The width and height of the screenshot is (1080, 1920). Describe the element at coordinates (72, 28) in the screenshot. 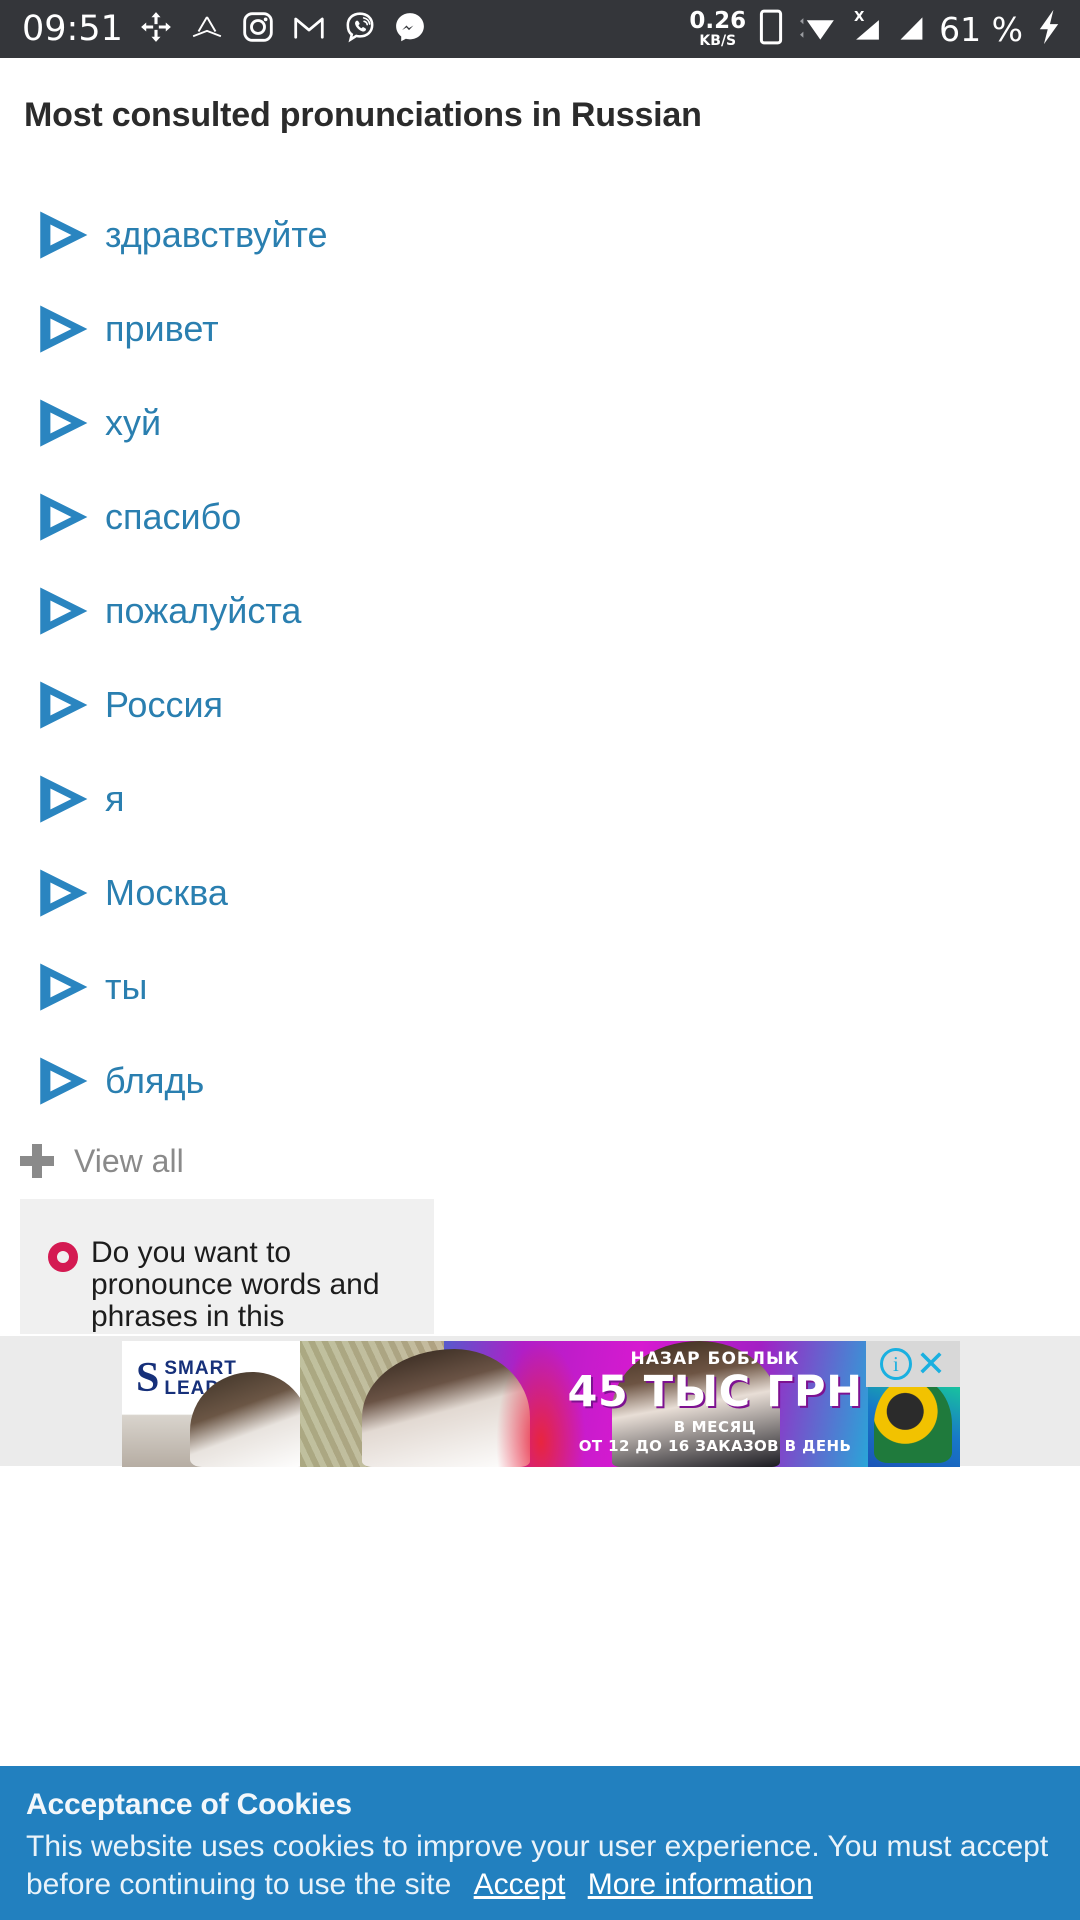

I see `status-bar-clock: 09:51` at that location.